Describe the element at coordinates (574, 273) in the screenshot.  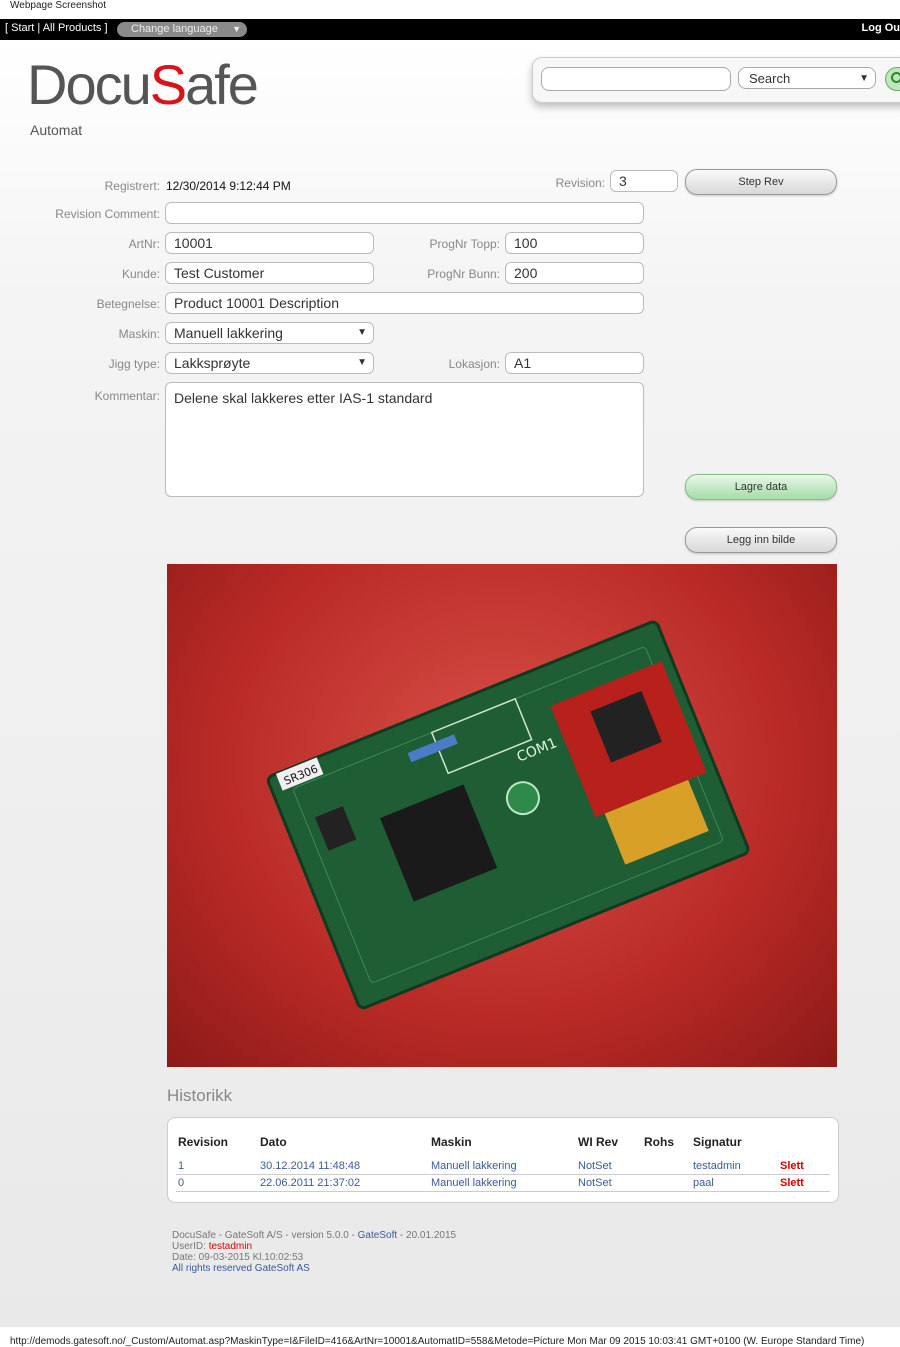
I see `prognr-bunn-field: 200` at that location.